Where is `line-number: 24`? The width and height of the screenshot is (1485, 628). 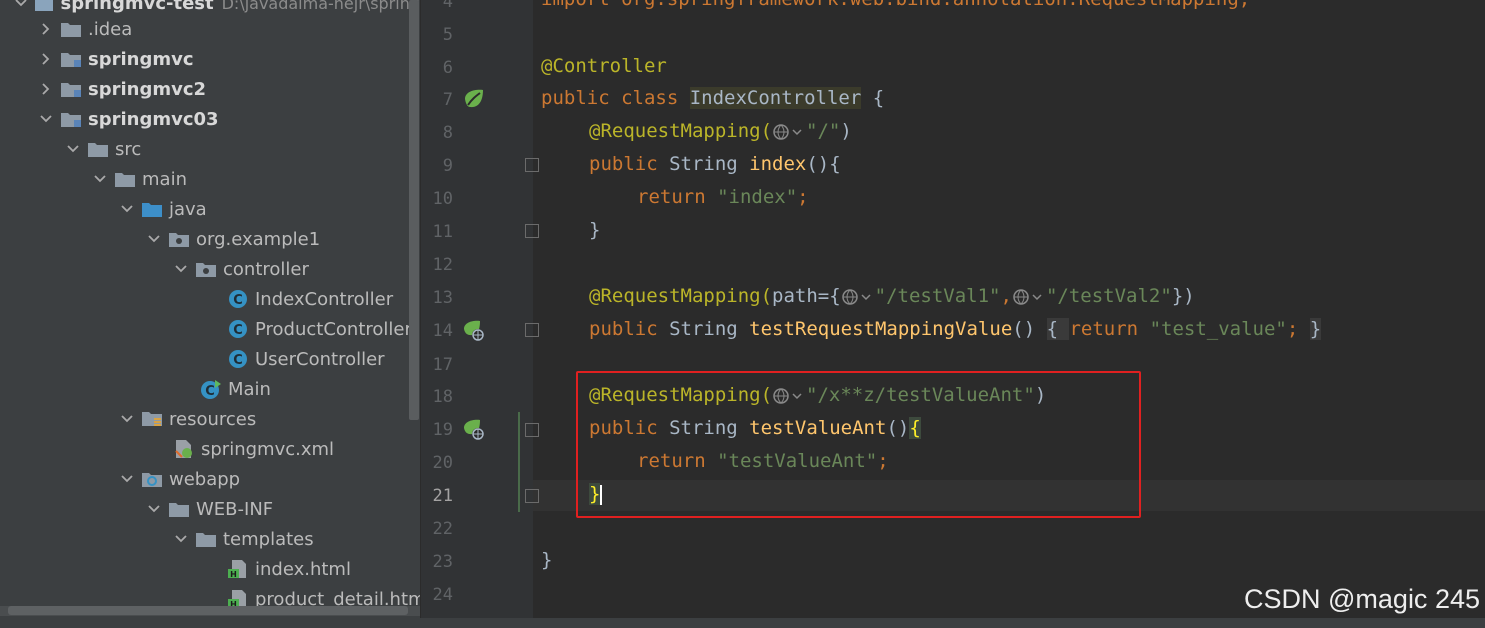 line-number: 24 is located at coordinates (442, 595).